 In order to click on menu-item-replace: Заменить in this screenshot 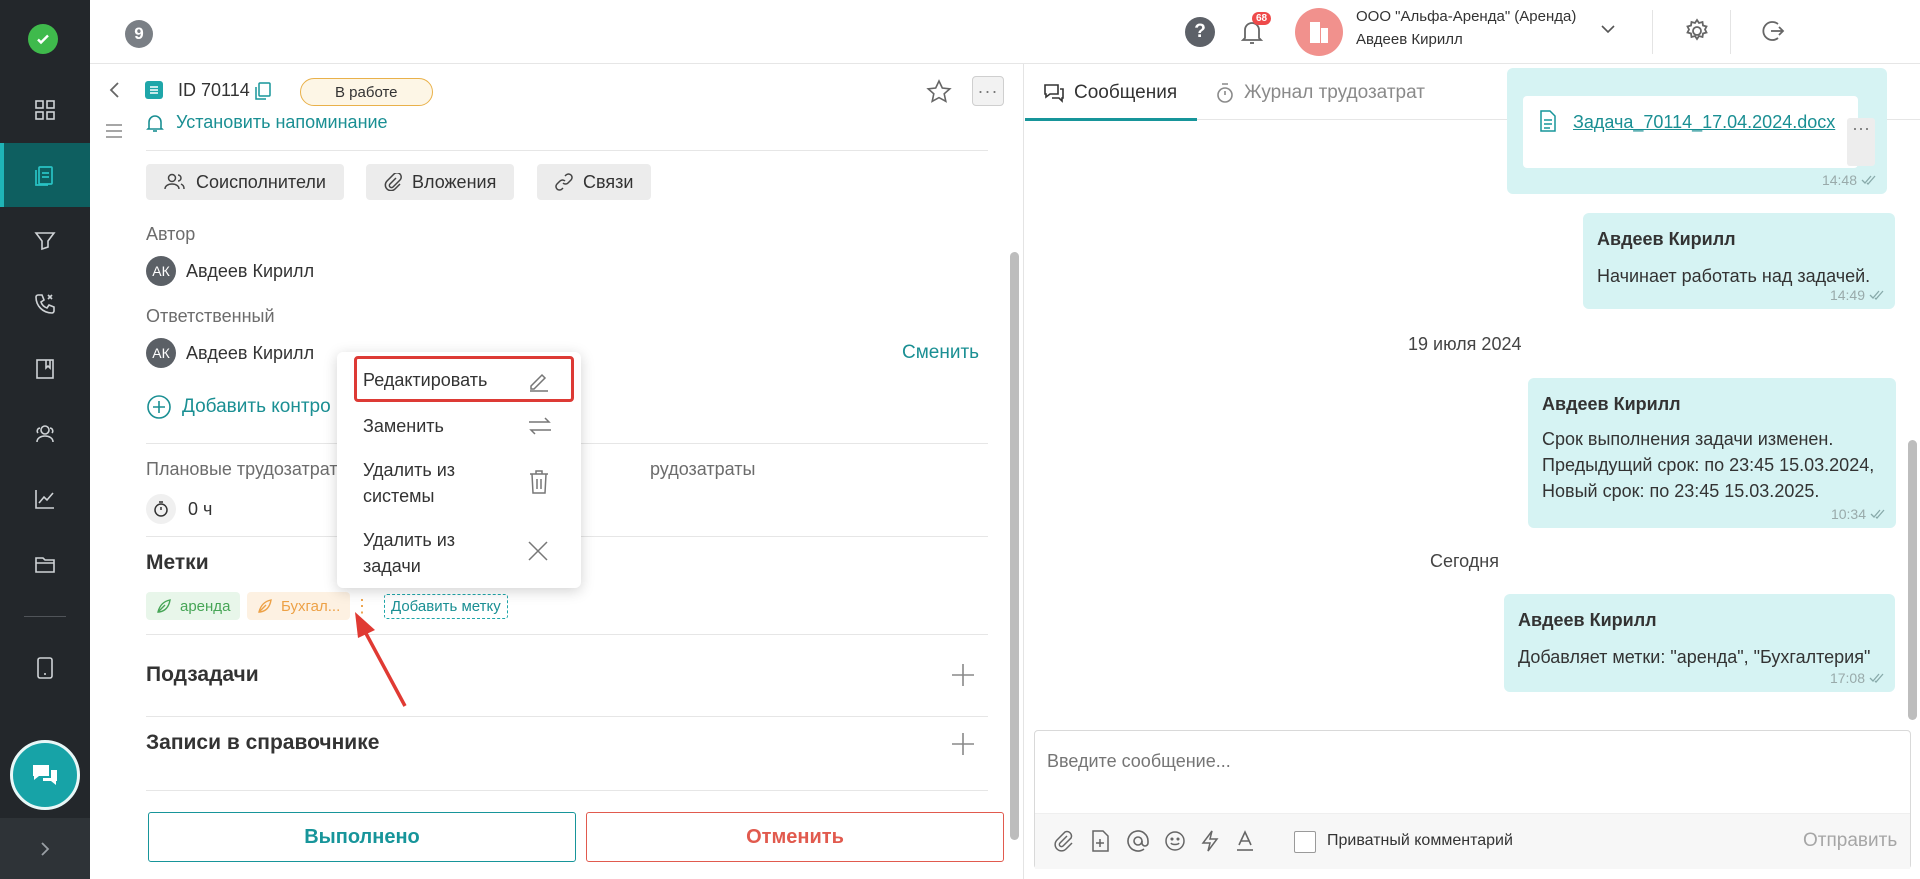, I will do `click(459, 426)`.